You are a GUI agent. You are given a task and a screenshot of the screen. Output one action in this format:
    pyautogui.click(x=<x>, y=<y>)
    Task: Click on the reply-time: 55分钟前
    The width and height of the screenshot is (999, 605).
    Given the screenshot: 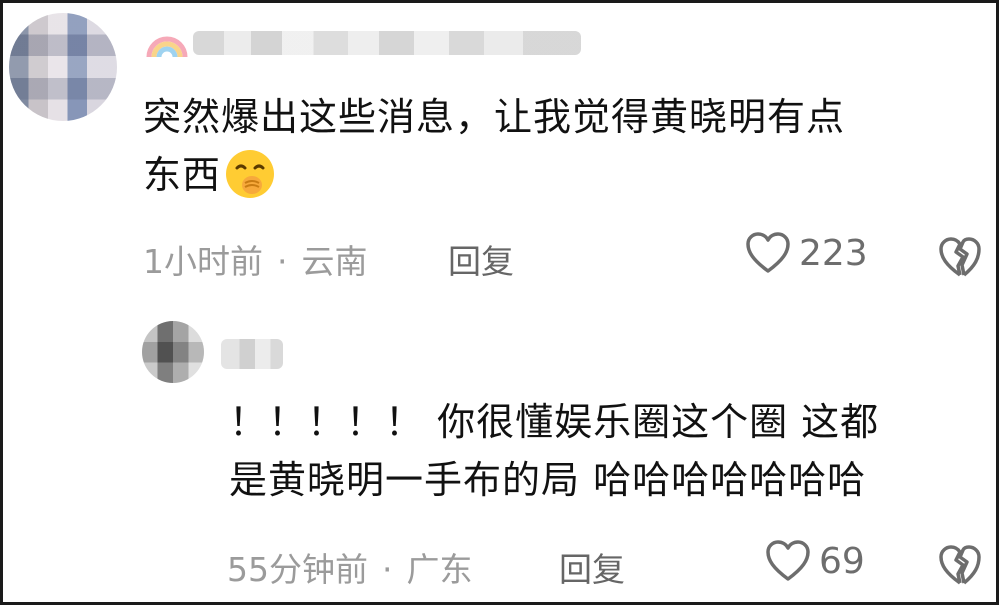 What is the action you would take?
    pyautogui.click(x=297, y=569)
    